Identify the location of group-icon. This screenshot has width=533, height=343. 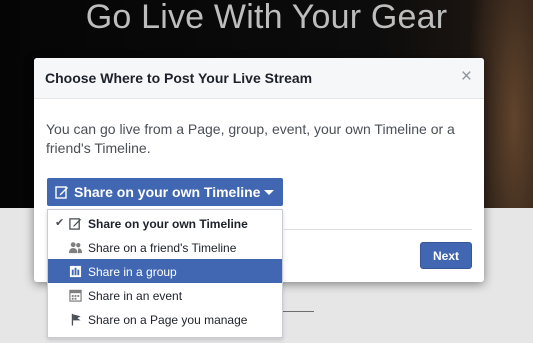
(75, 271).